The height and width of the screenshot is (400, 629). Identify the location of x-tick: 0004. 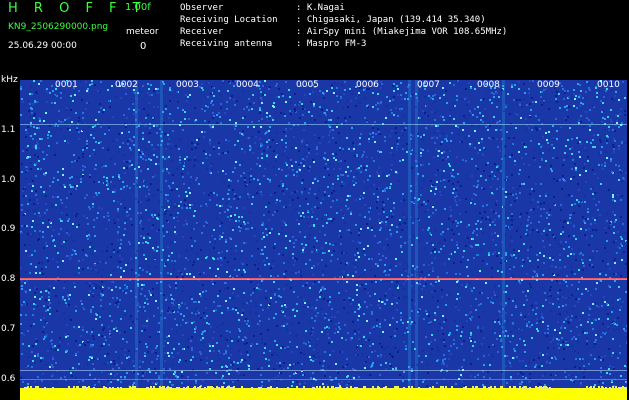
(247, 85).